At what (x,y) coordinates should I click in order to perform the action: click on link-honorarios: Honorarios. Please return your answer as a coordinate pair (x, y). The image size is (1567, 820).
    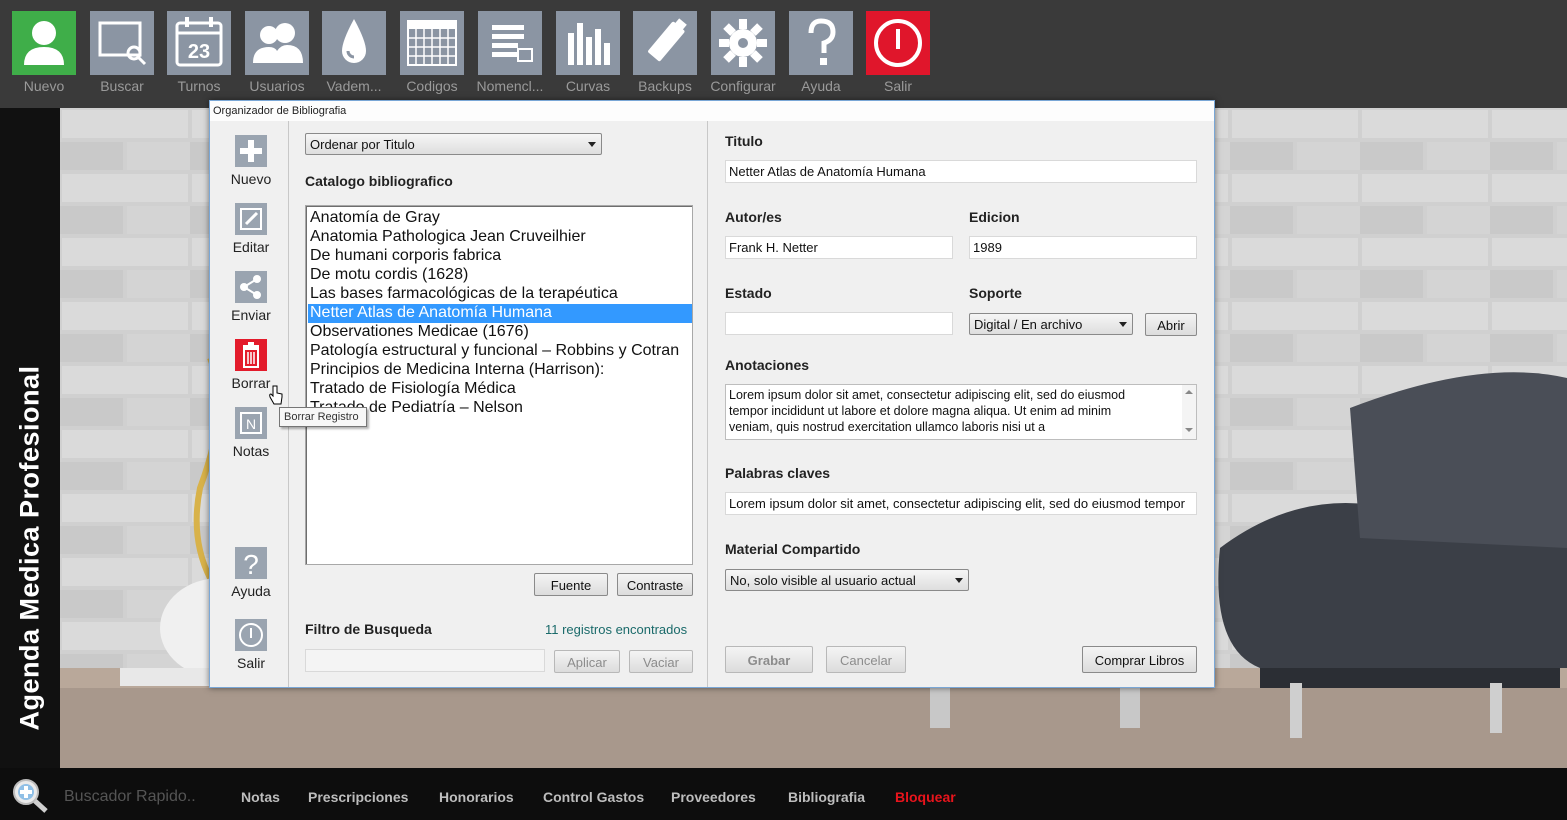
    Looking at the image, I should click on (476, 797).